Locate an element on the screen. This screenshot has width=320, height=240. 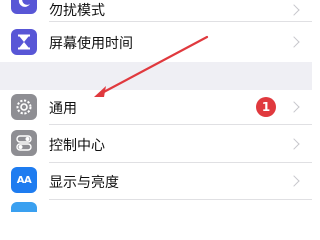
moon-icon is located at coordinates (24, 7).